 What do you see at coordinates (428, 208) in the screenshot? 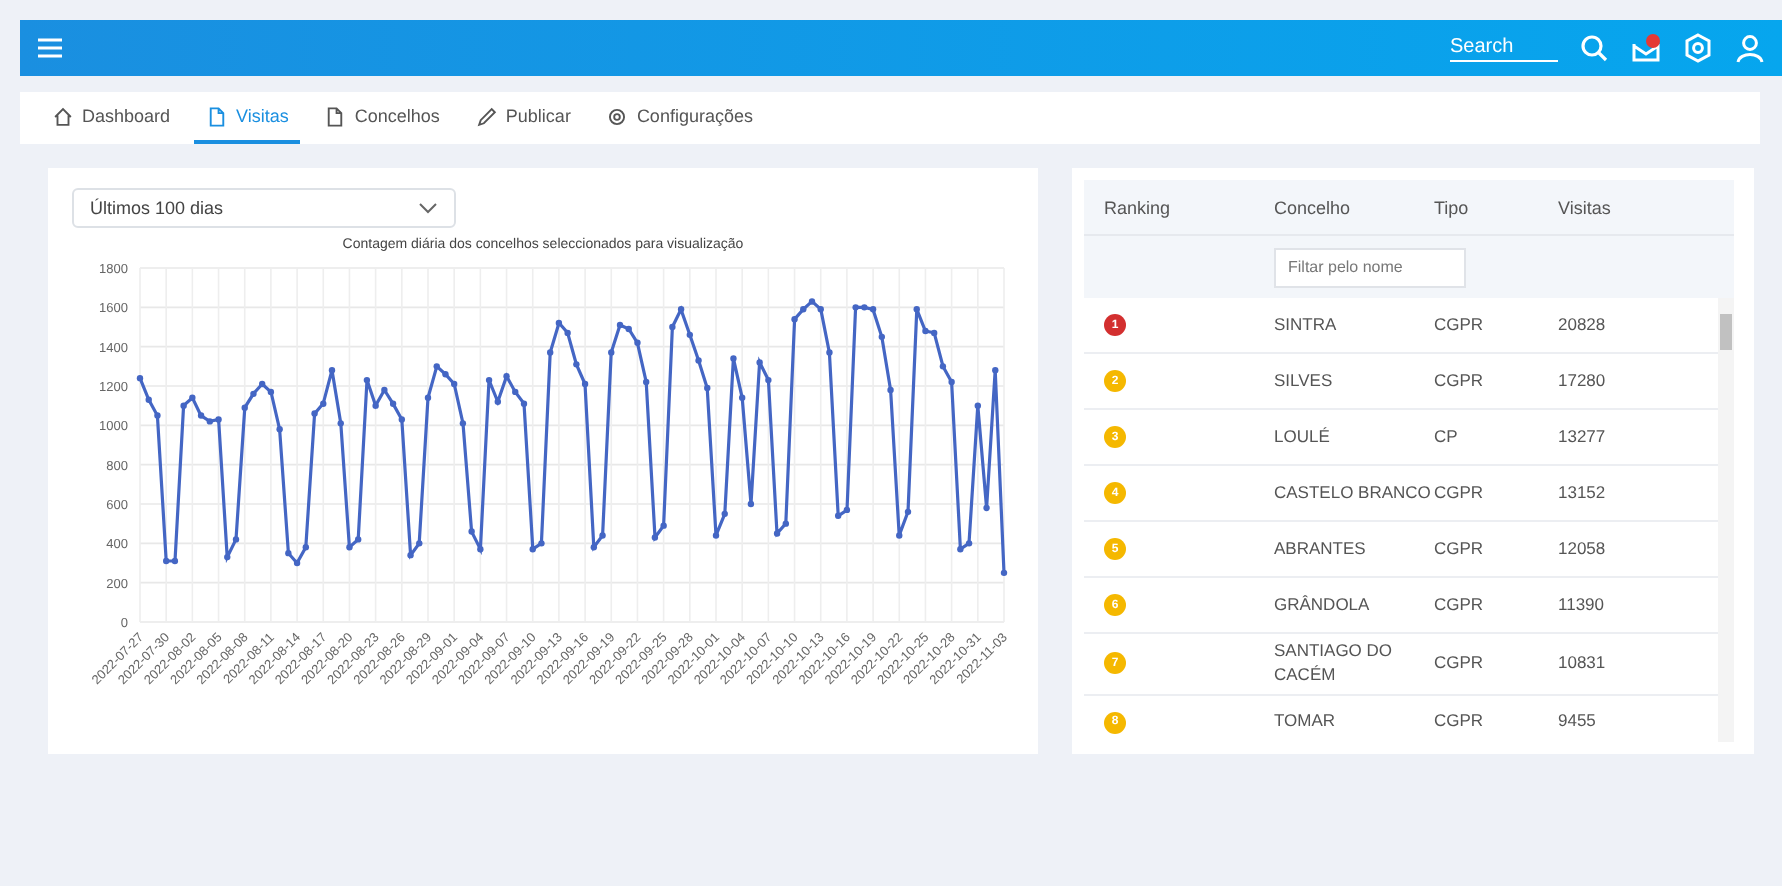
I see `chevron-down-icon` at bounding box center [428, 208].